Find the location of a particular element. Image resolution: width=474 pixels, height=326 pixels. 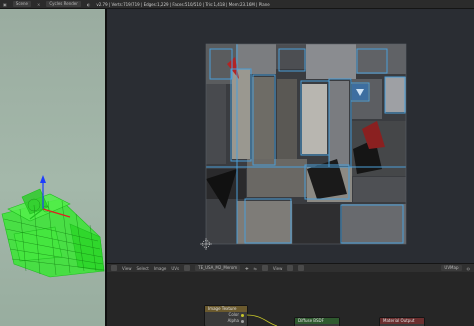

render-engine-selector: Cycles Render is located at coordinates (63, 4).